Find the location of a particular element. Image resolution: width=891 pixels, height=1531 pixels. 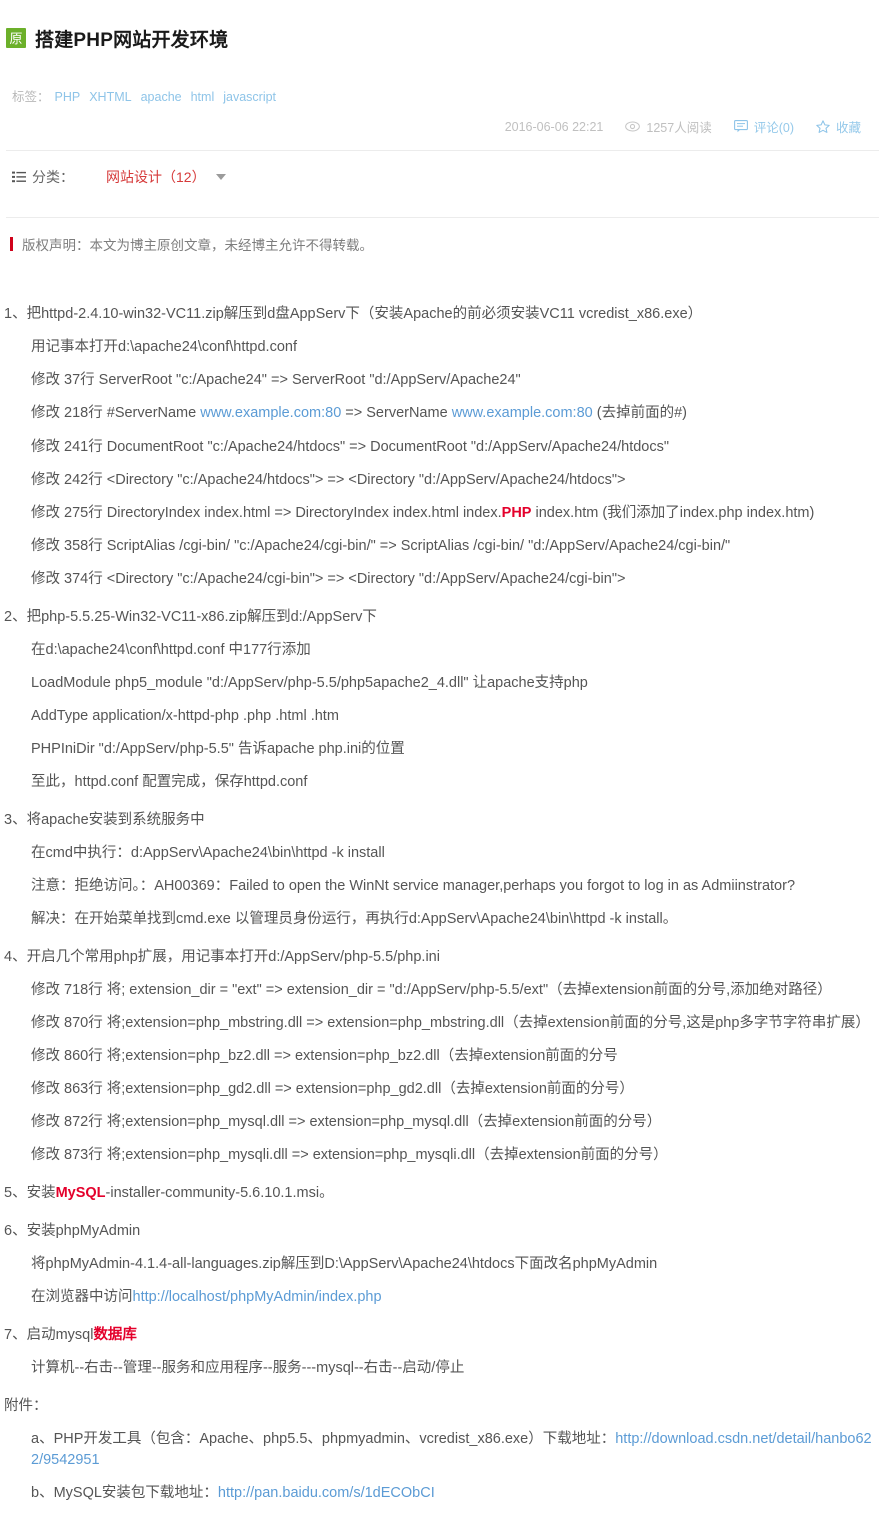

comment-item: 评论(0) is located at coordinates (763, 126).